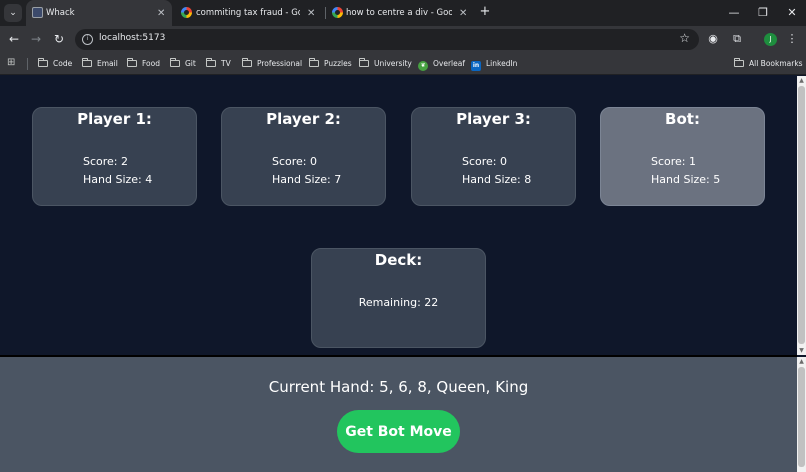 This screenshot has width=806, height=472. I want to click on tab-separator, so click(325, 13).